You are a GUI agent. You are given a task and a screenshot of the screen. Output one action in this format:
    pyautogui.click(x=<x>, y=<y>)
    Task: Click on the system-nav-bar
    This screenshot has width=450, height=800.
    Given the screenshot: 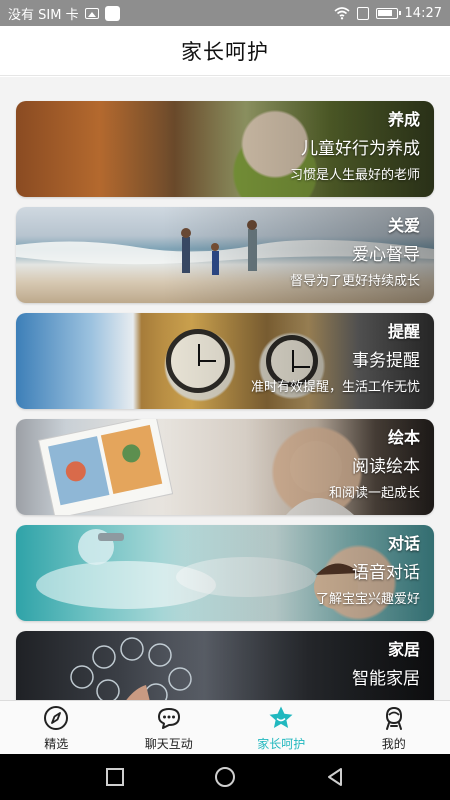 What is the action you would take?
    pyautogui.click(x=225, y=777)
    